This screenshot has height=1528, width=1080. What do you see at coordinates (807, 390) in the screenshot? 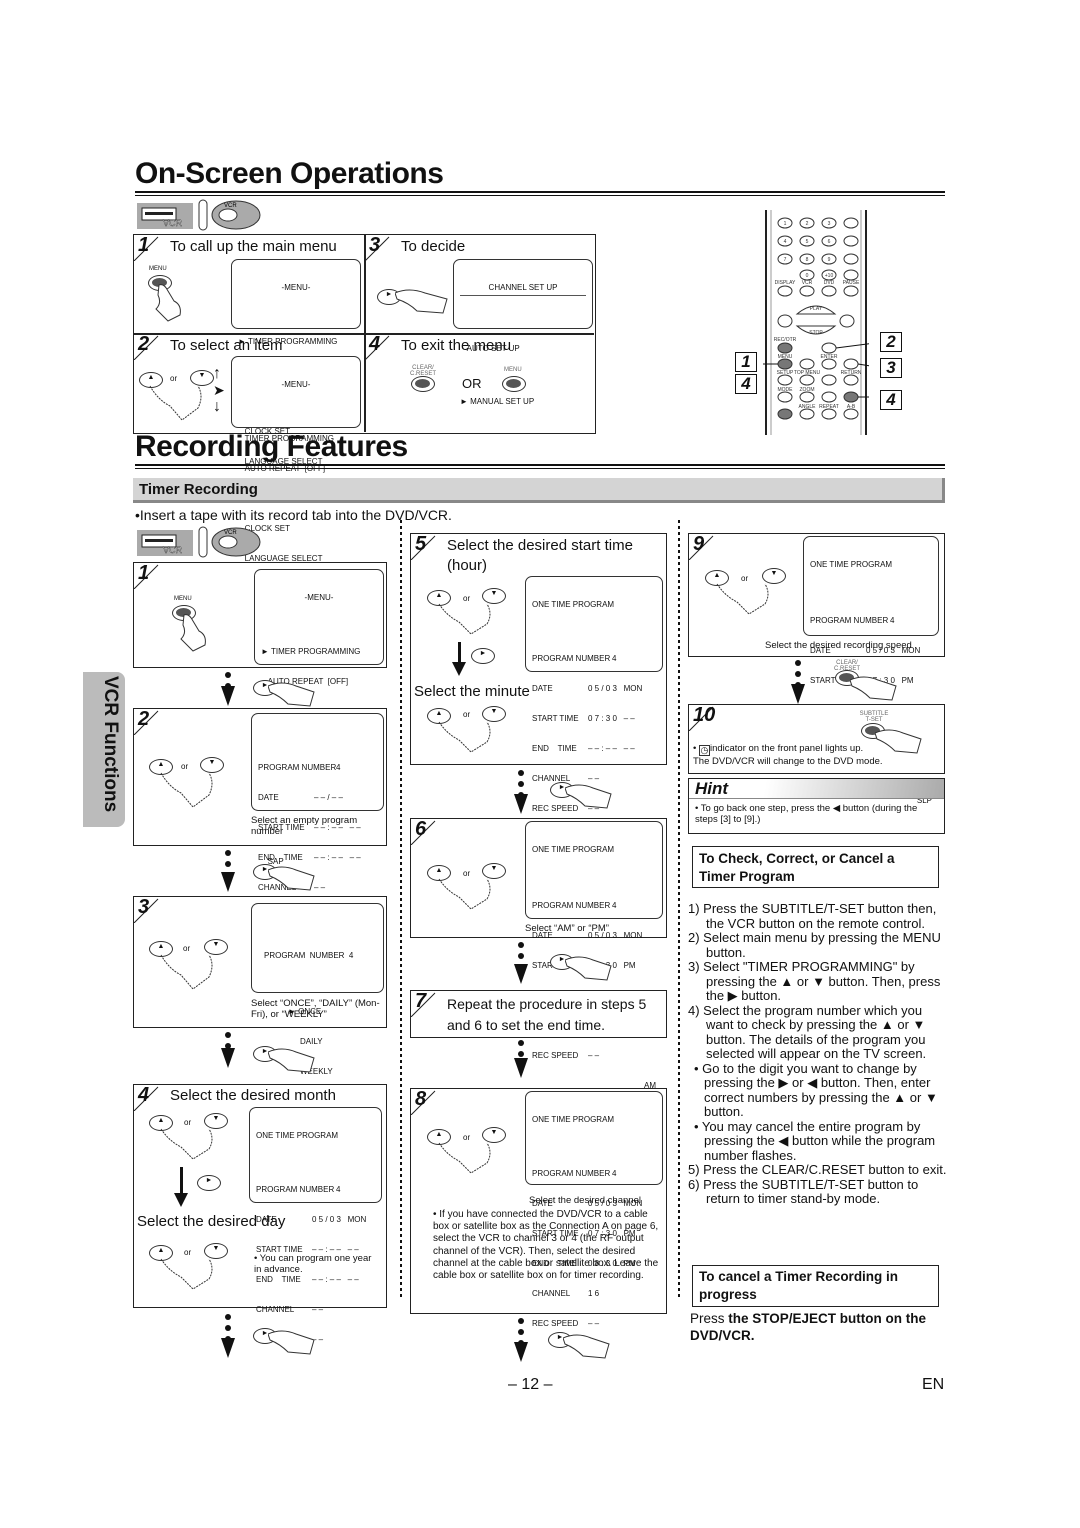
I see `svg-text: ZOOM` at bounding box center [807, 390].